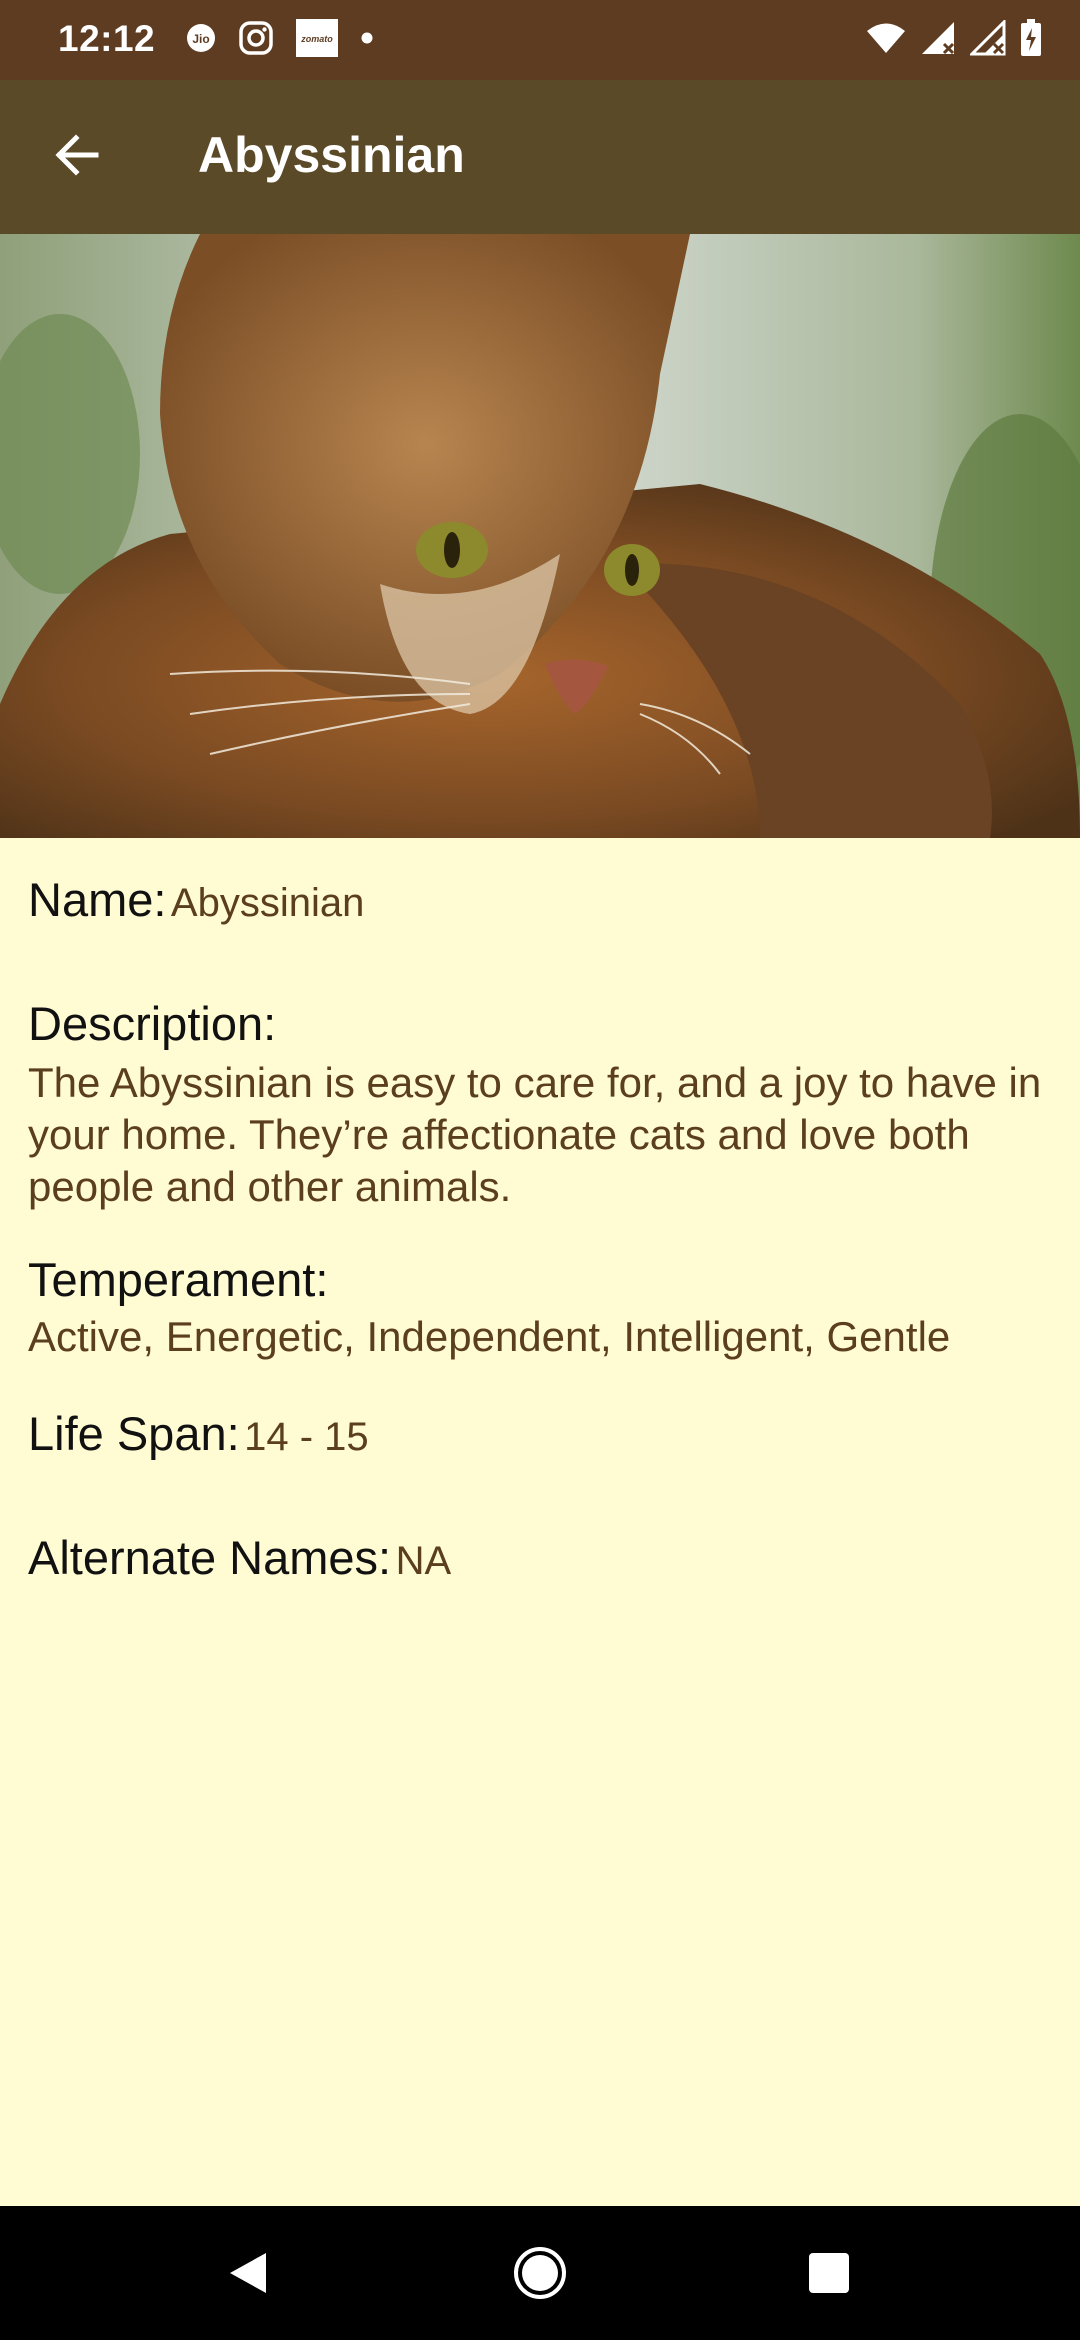 The image size is (1080, 2340). I want to click on back-triangle-icon, so click(248, 2275).